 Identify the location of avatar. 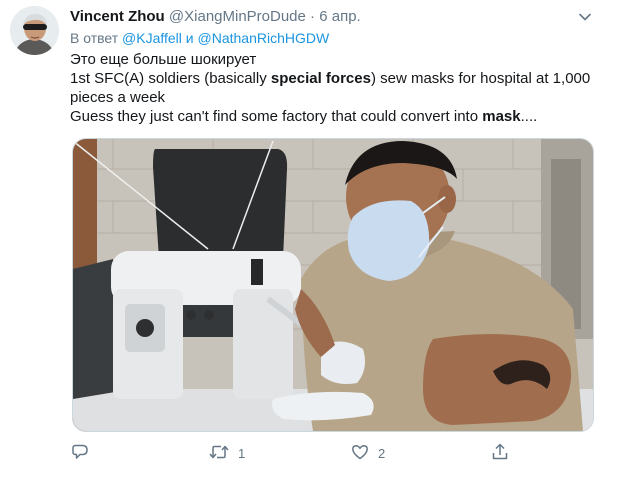
(34, 30).